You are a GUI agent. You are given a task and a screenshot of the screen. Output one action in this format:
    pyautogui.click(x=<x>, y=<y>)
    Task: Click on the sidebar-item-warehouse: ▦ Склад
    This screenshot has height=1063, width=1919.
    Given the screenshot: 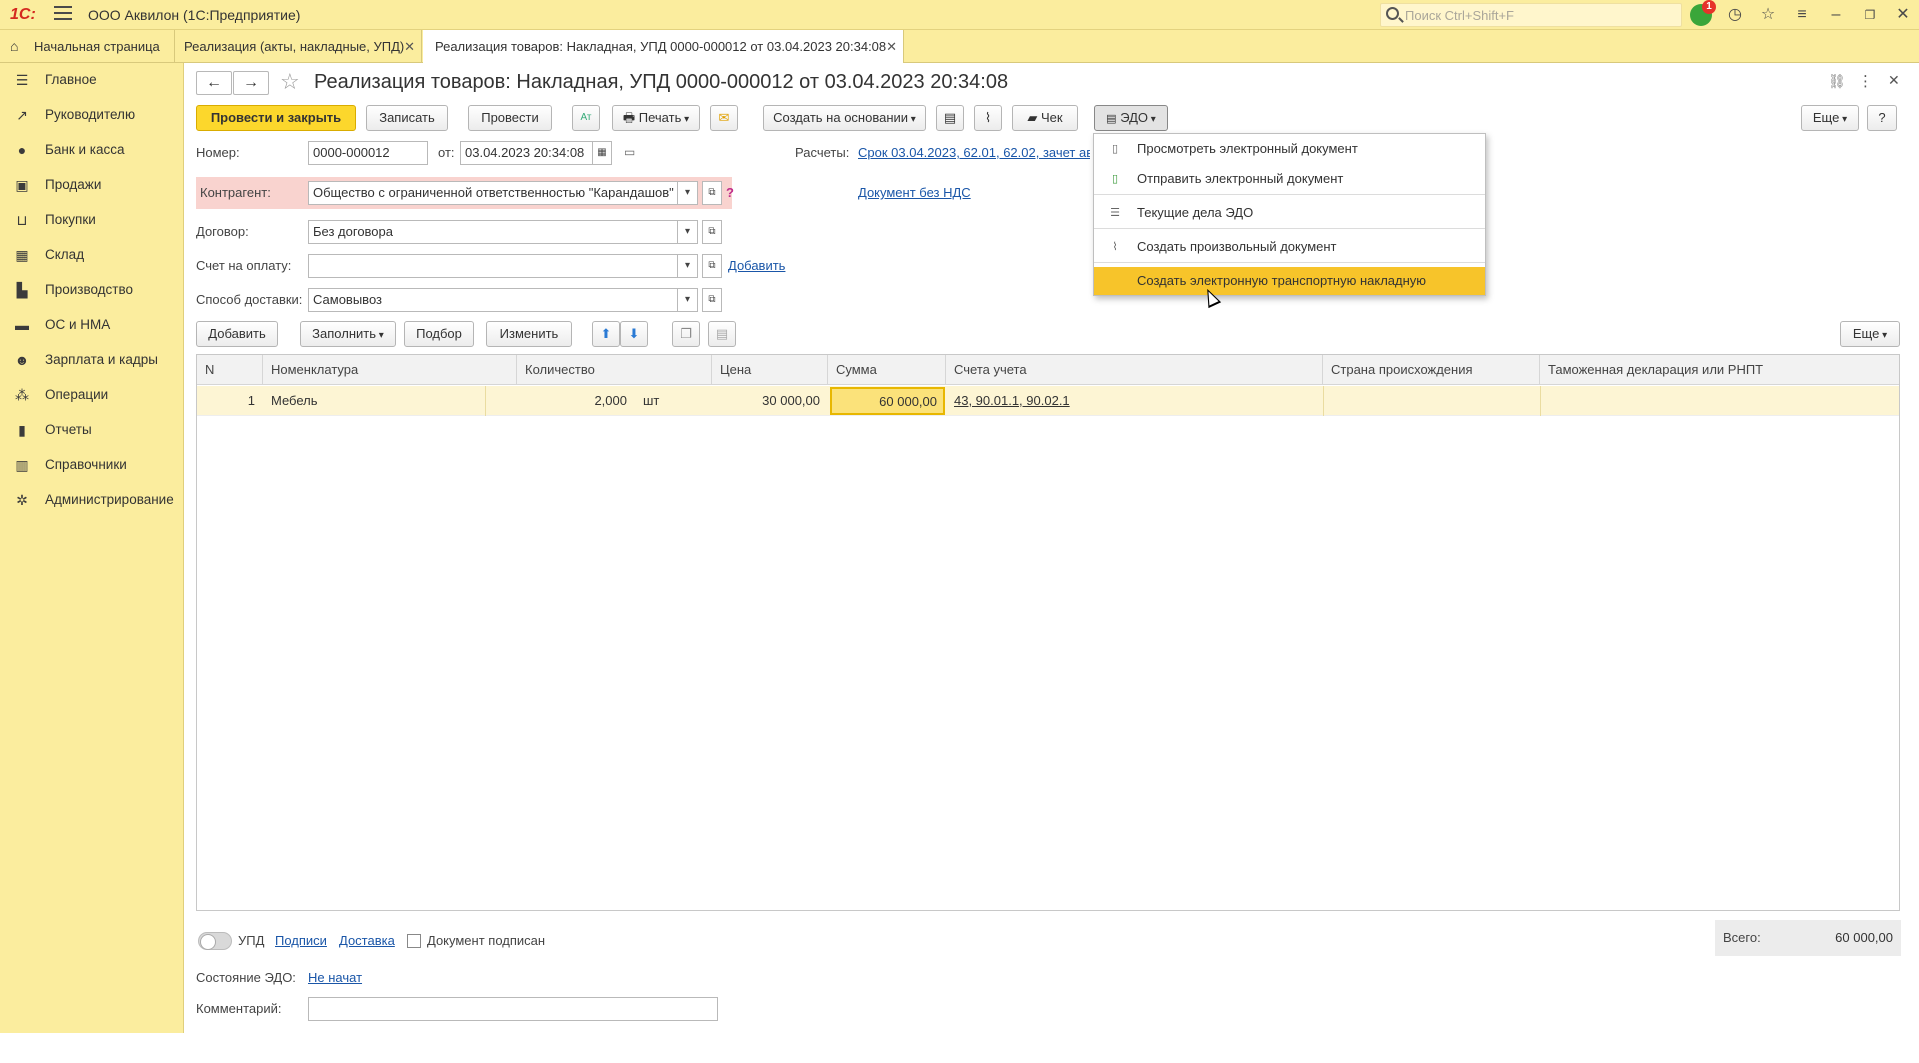 What is the action you would take?
    pyautogui.click(x=92, y=255)
    